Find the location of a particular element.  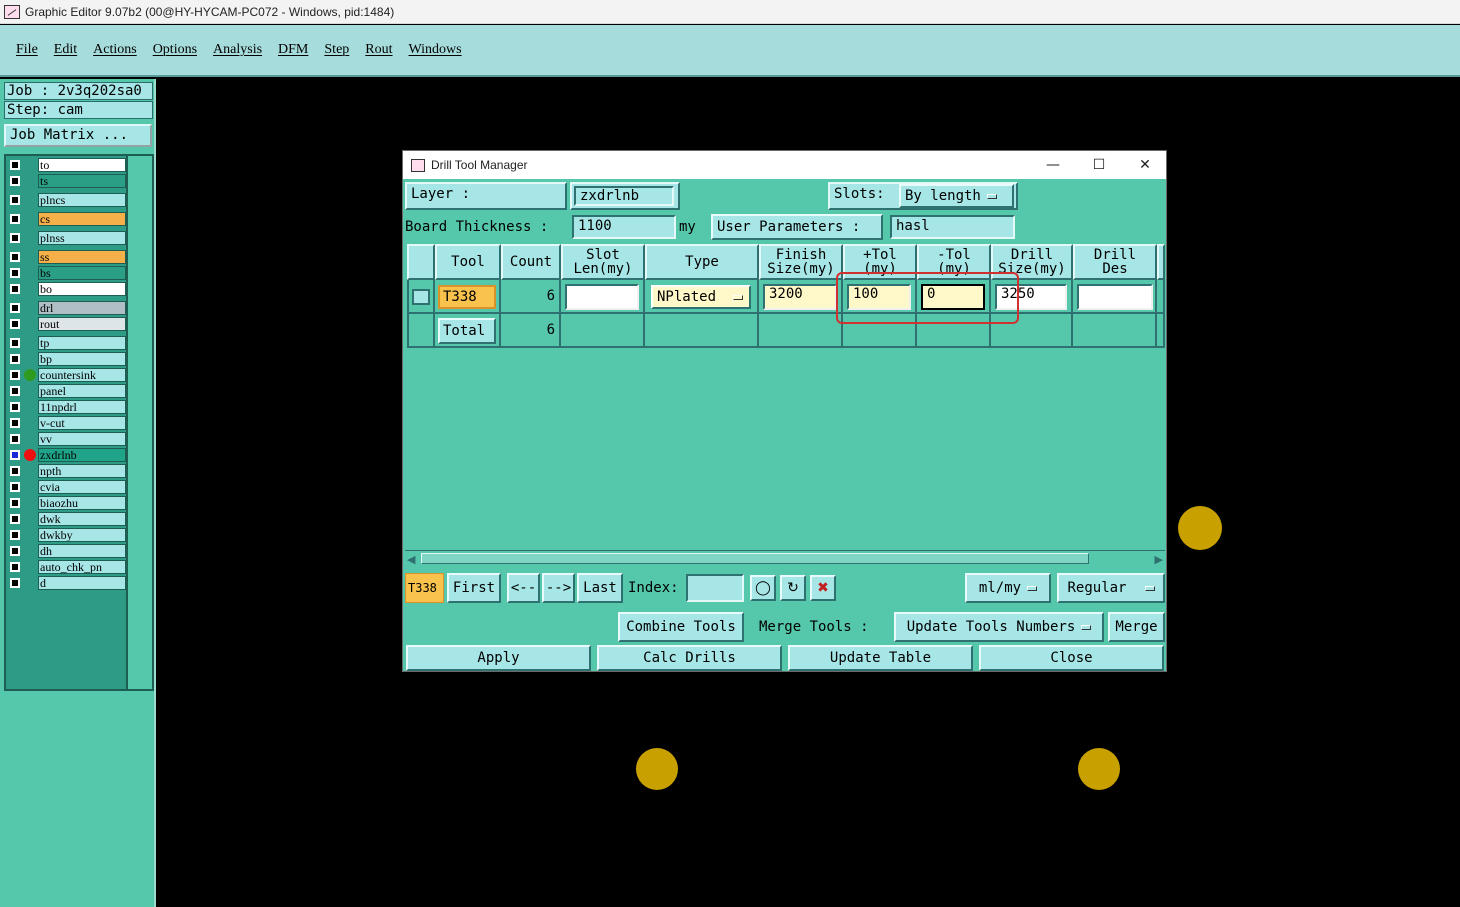

apply-button: Apply is located at coordinates (498, 658).